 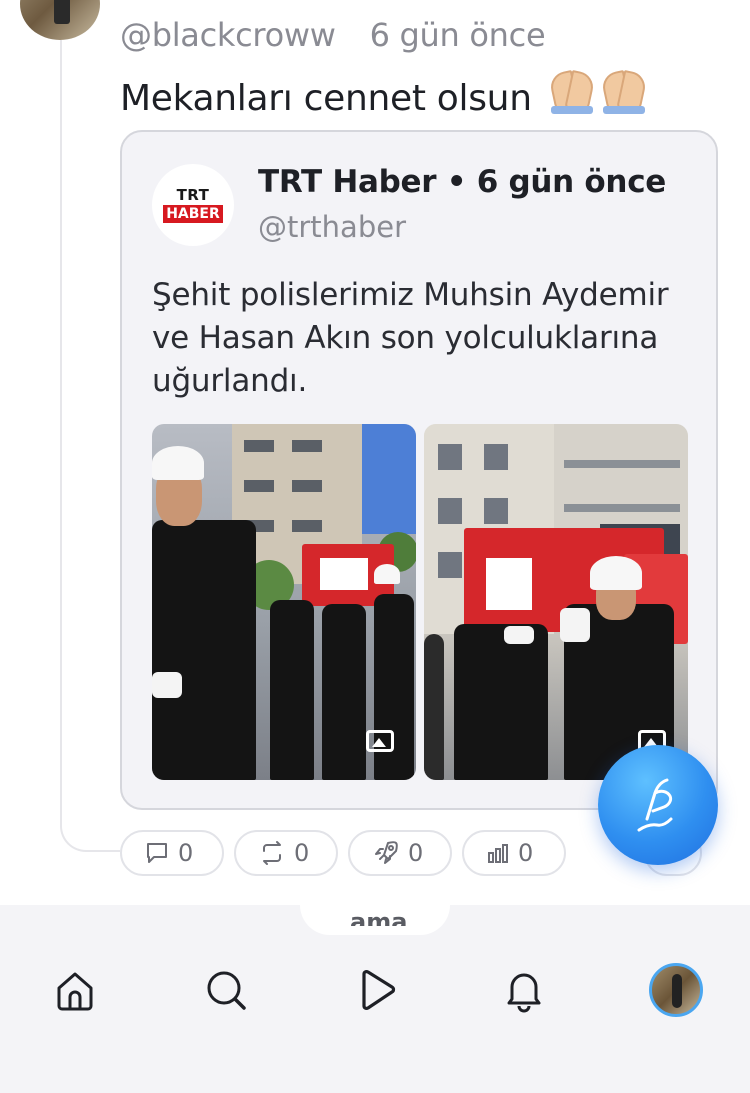 What do you see at coordinates (380, 741) in the screenshot?
I see `image-icon` at bounding box center [380, 741].